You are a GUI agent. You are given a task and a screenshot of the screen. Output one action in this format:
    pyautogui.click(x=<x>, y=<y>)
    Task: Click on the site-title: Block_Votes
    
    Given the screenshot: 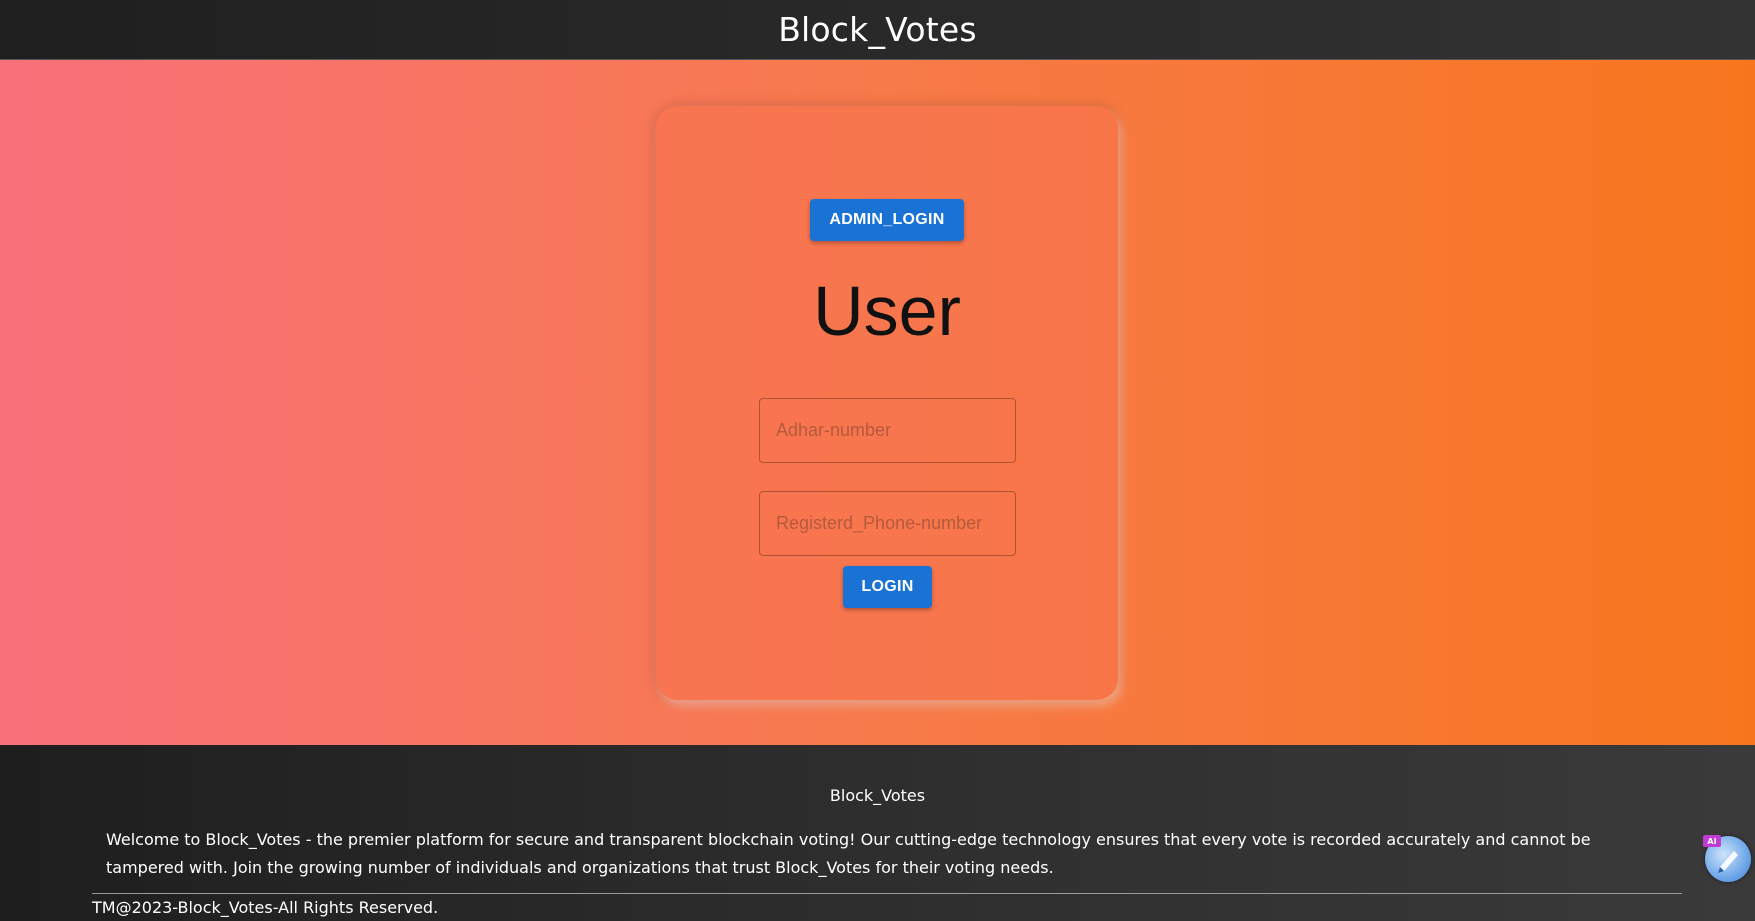 What is the action you would take?
    pyautogui.click(x=877, y=29)
    